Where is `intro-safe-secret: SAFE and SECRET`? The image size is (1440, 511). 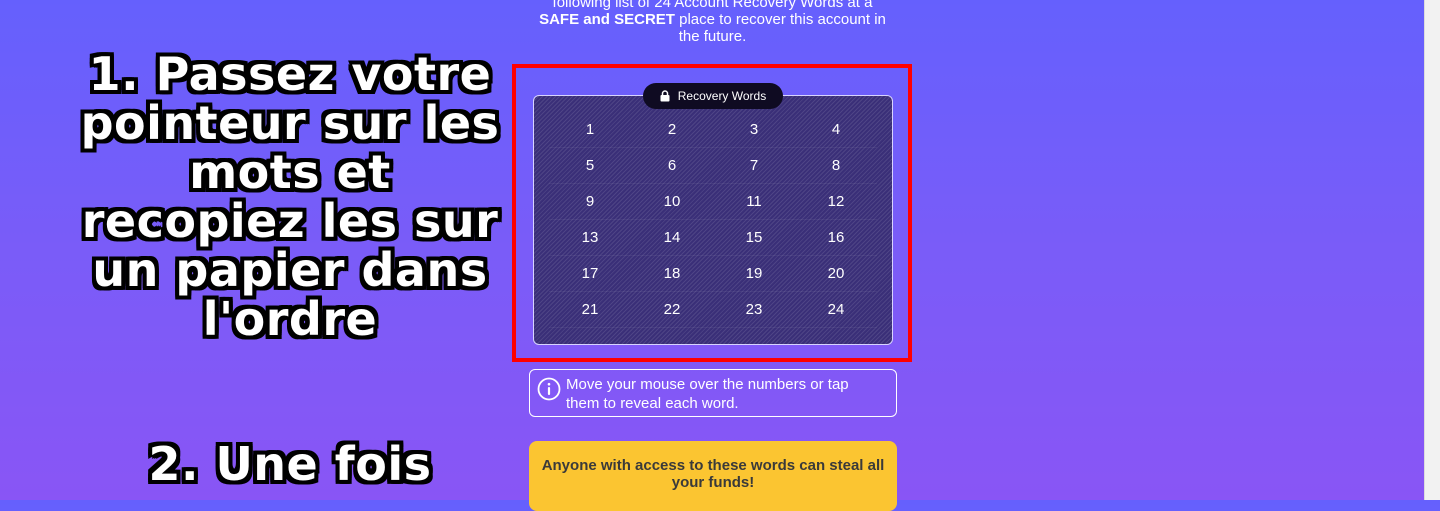
intro-safe-secret: SAFE and SECRET is located at coordinates (607, 19).